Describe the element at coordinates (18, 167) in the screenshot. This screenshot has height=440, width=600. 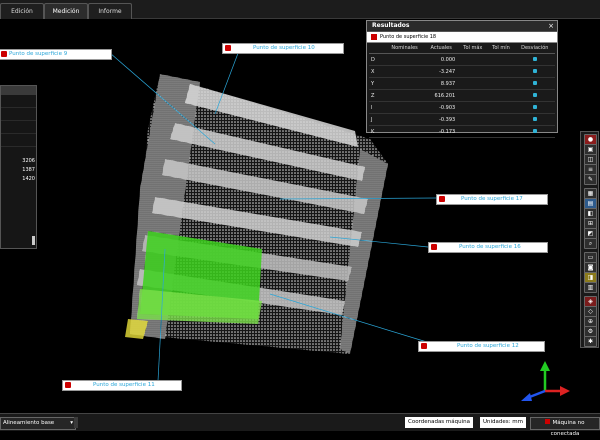
I see `left-panel: 3206 1387 1420` at that location.